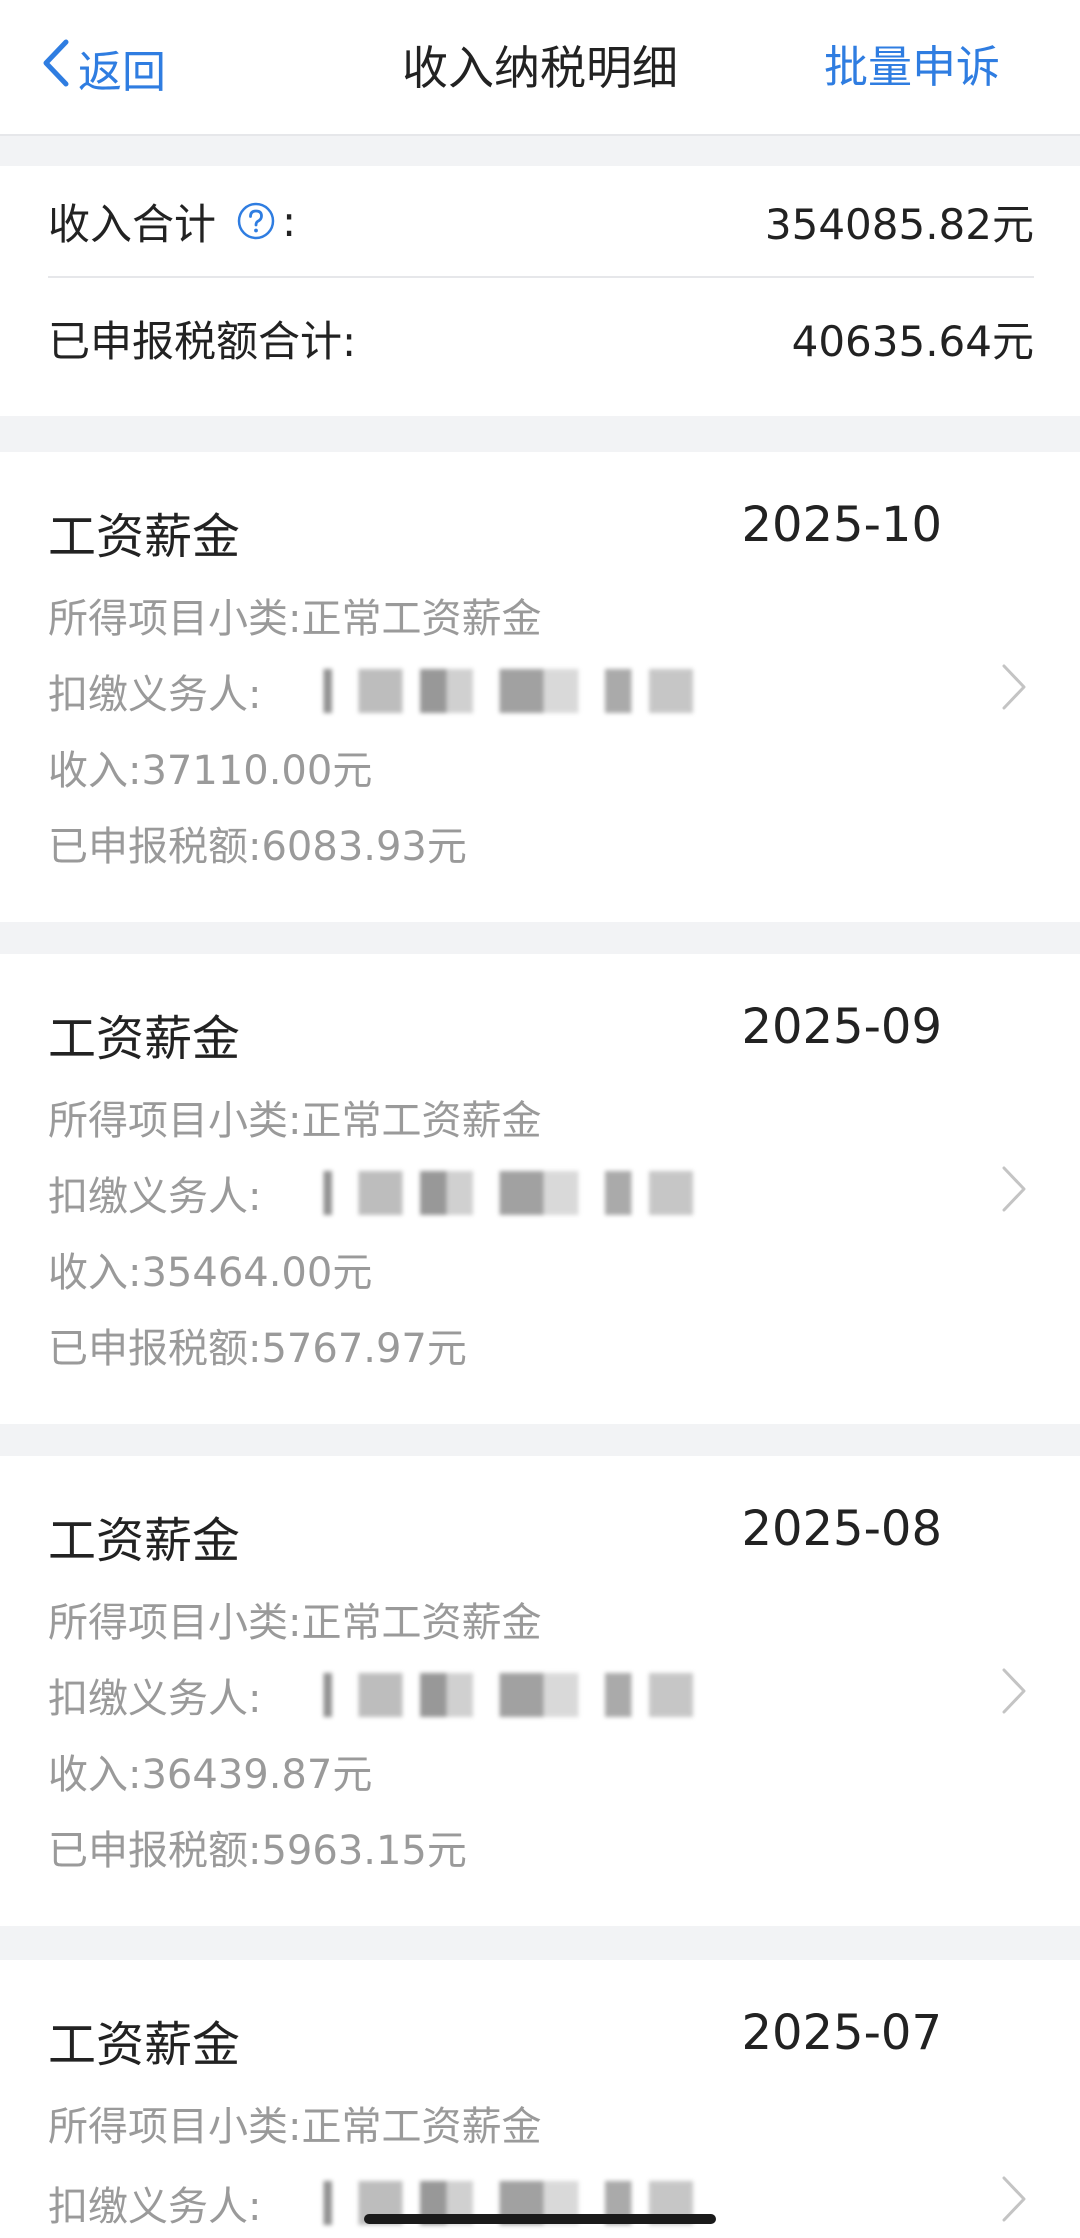 This screenshot has width=1080, height=2238. I want to click on income-total-label-group: 收入合计 :, so click(172, 221).